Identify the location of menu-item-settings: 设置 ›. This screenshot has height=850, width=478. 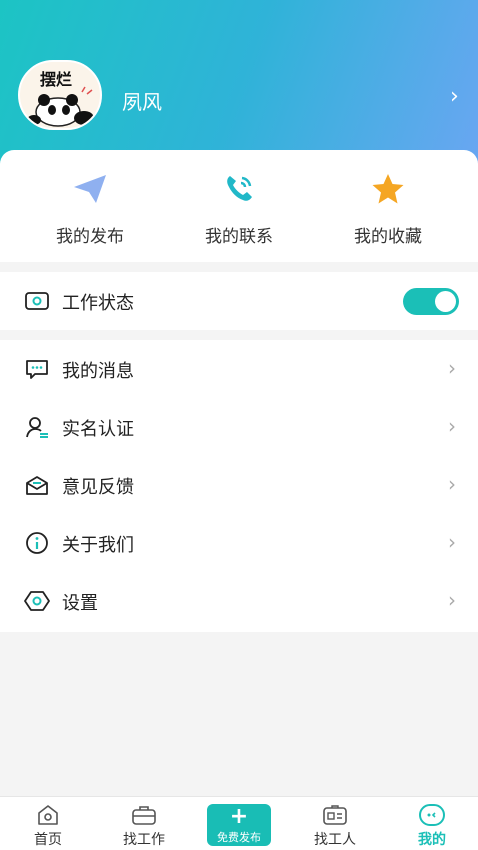
(239, 601).